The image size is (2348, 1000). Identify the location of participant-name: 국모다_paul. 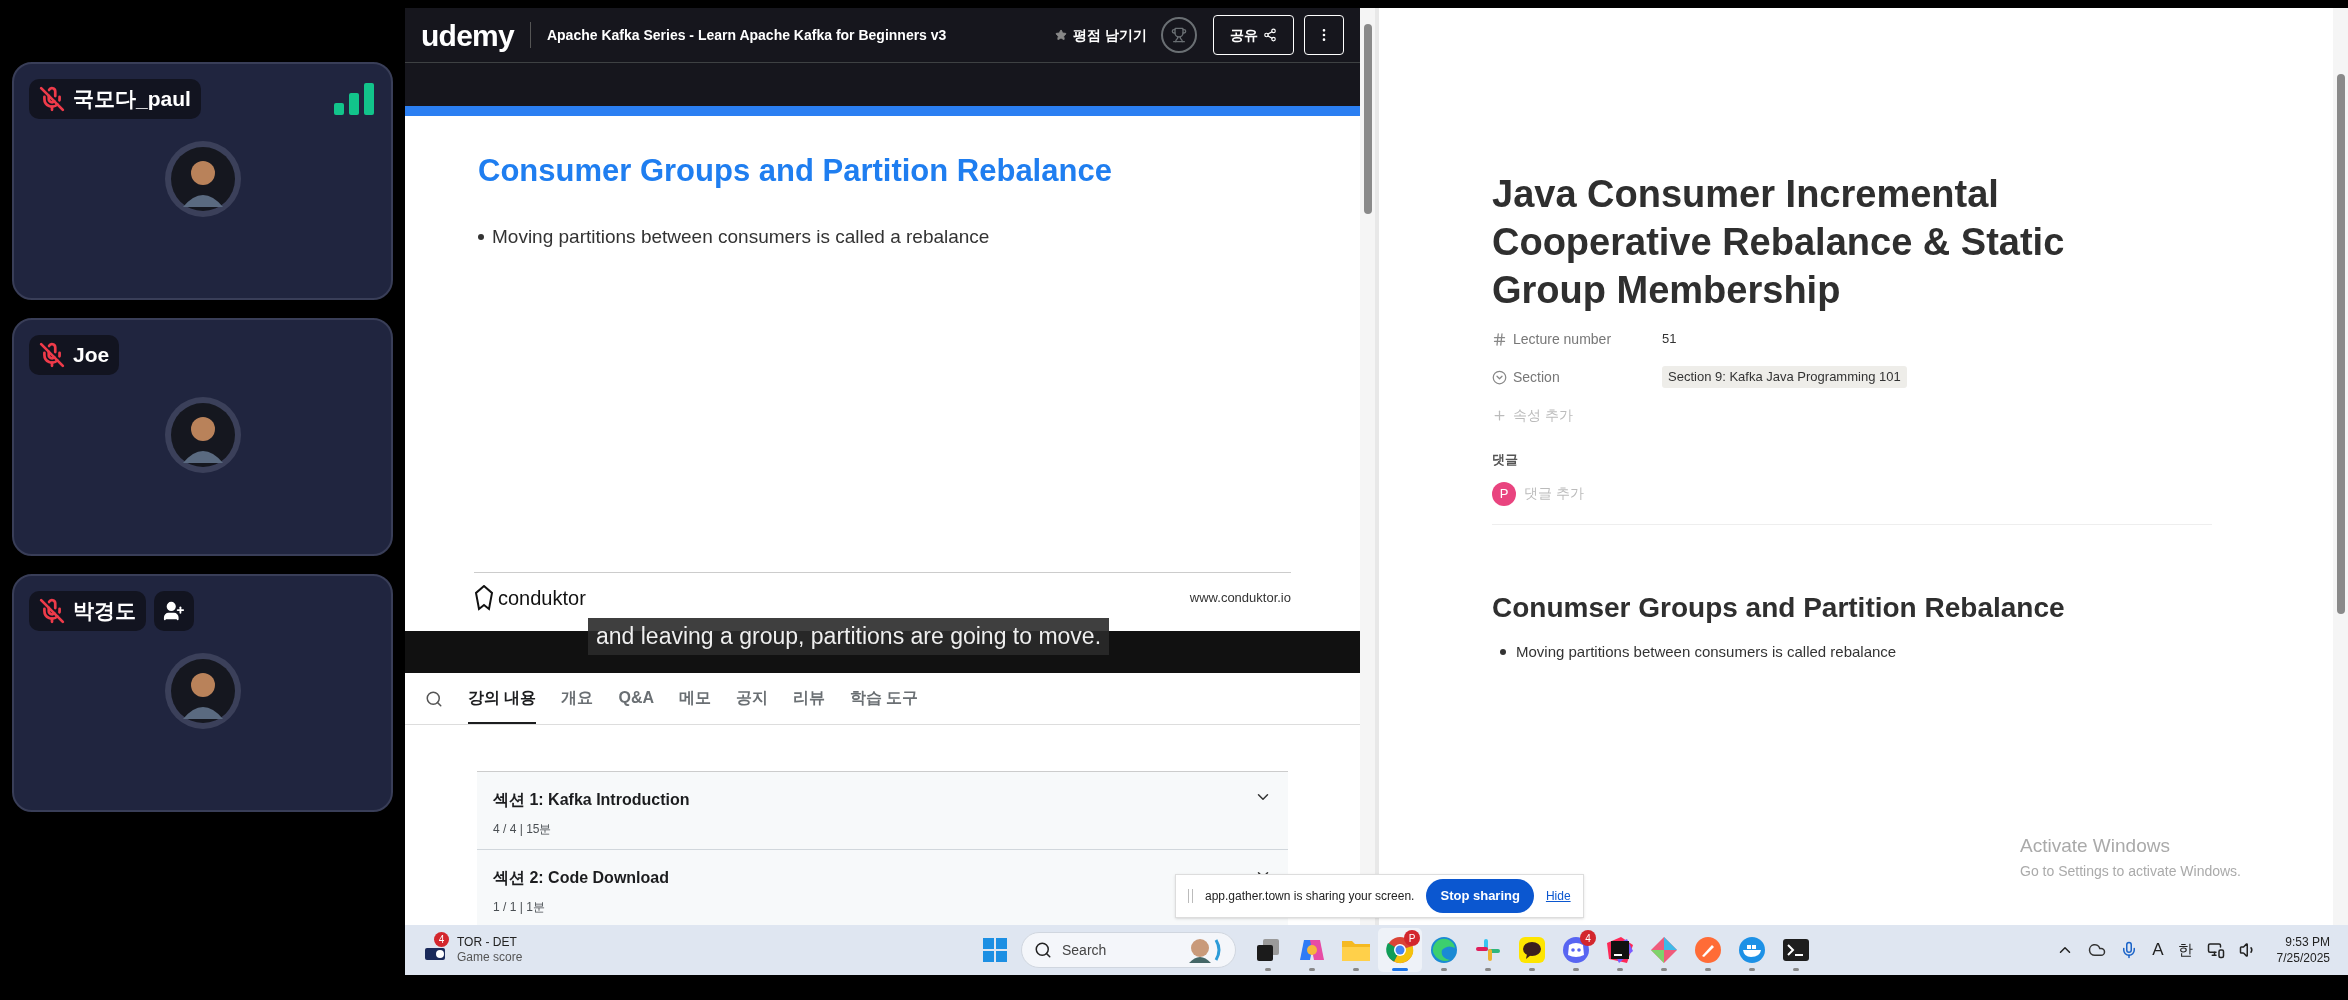
(132, 99).